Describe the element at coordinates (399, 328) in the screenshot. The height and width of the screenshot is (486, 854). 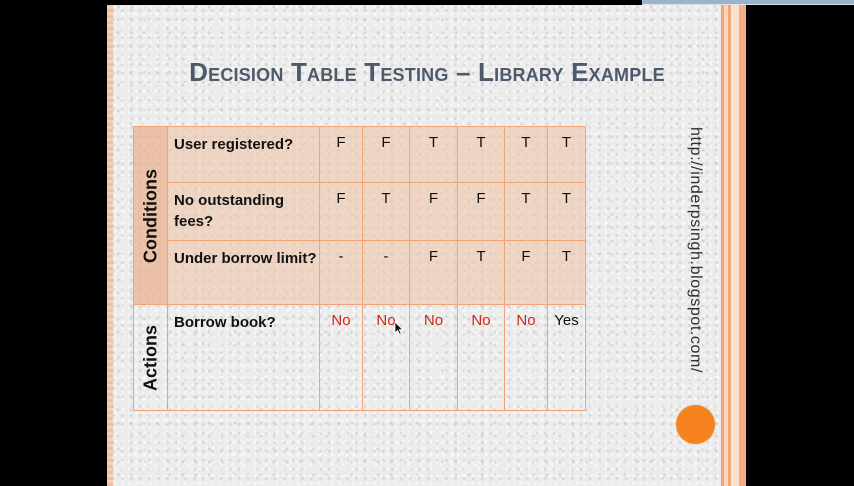
I see `mouse-pointer-icon` at that location.